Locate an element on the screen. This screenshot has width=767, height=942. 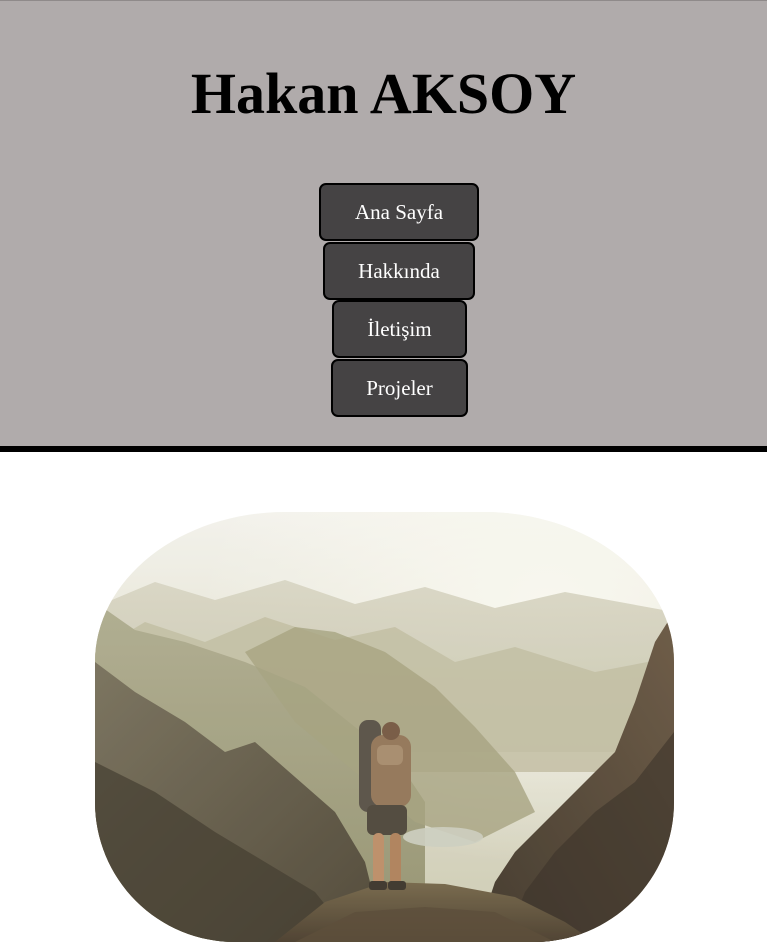
nav-button-projects: Projeler is located at coordinates (399, 388).